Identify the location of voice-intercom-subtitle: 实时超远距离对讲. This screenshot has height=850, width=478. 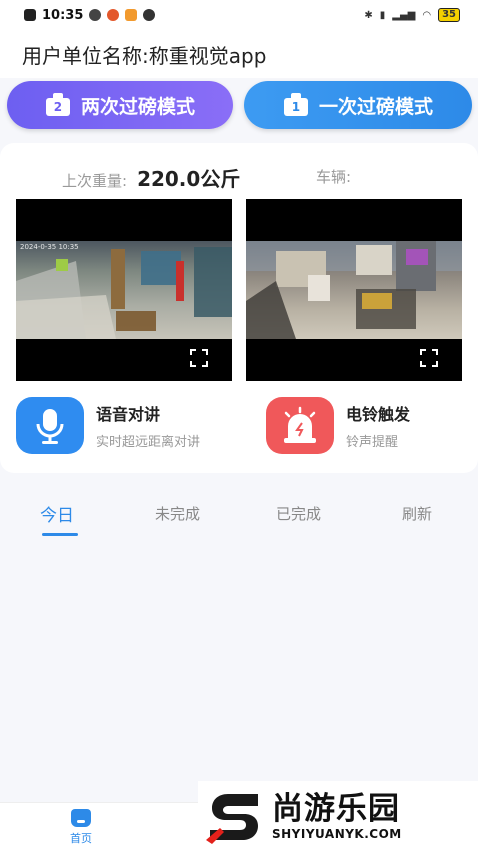
(148, 442).